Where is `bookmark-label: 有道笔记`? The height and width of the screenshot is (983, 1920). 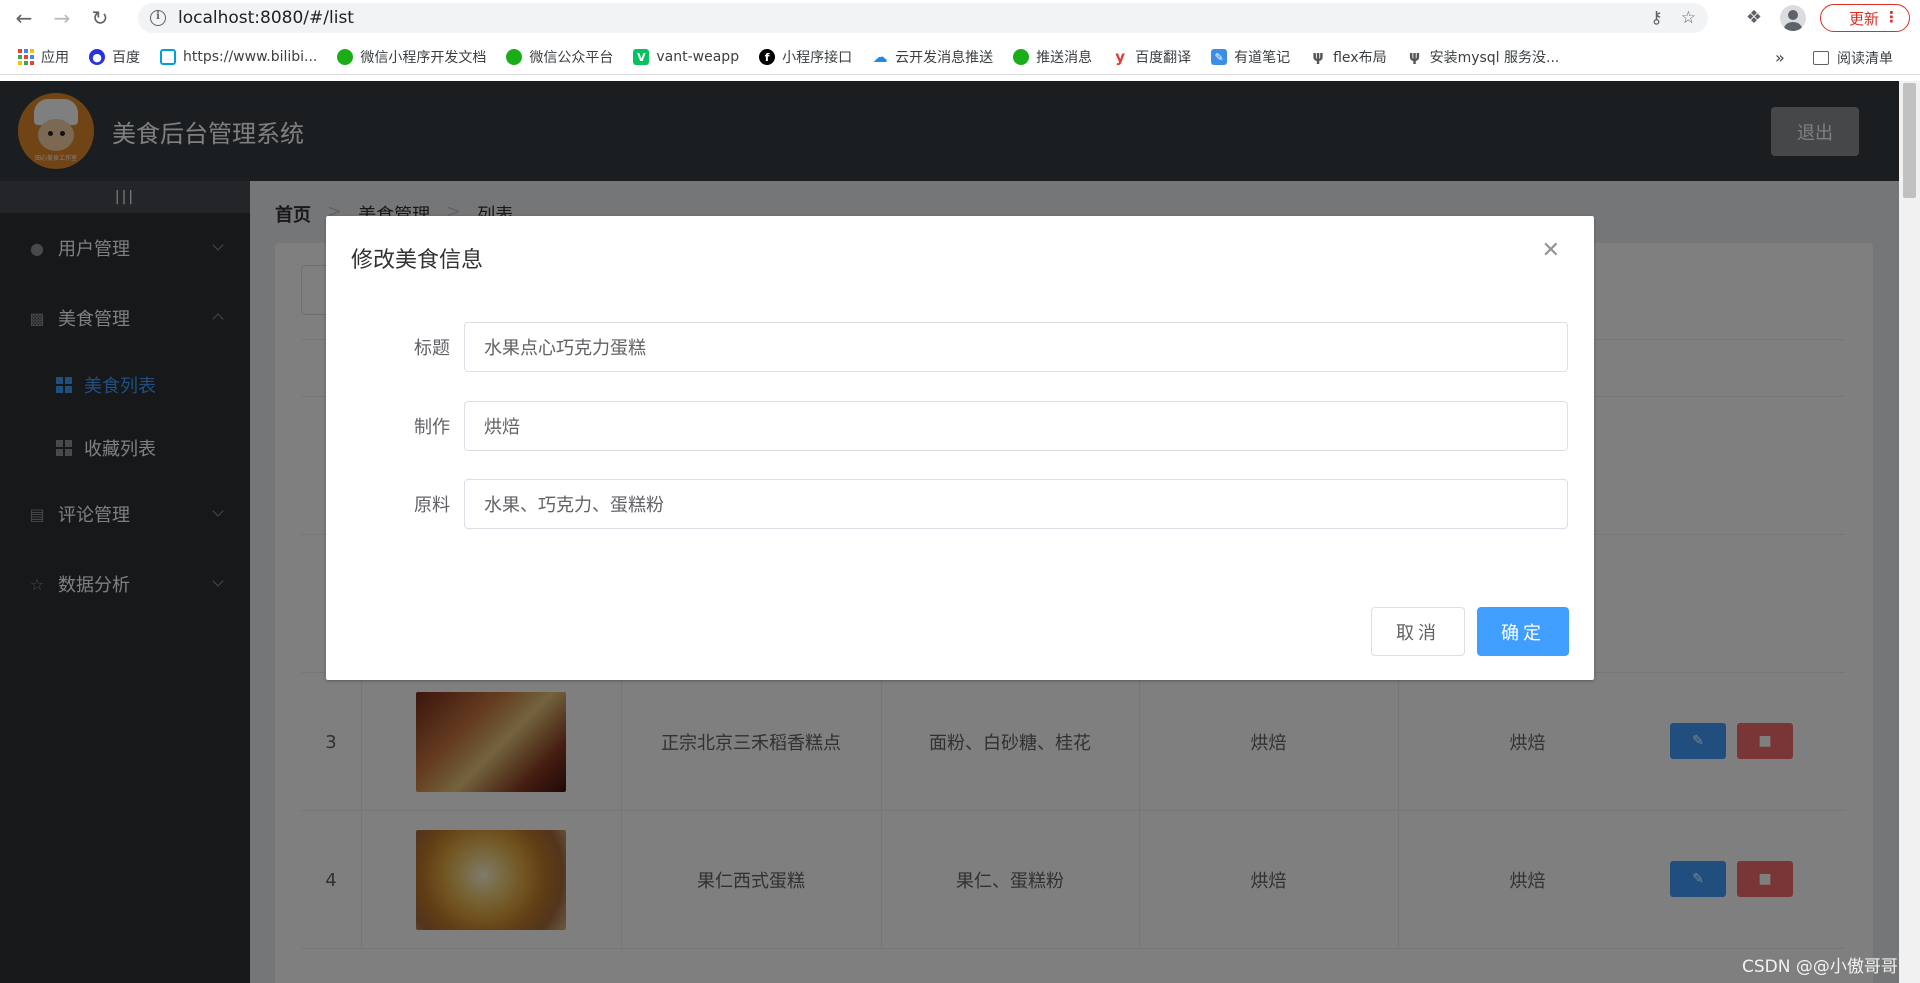 bookmark-label: 有道笔记 is located at coordinates (1262, 58).